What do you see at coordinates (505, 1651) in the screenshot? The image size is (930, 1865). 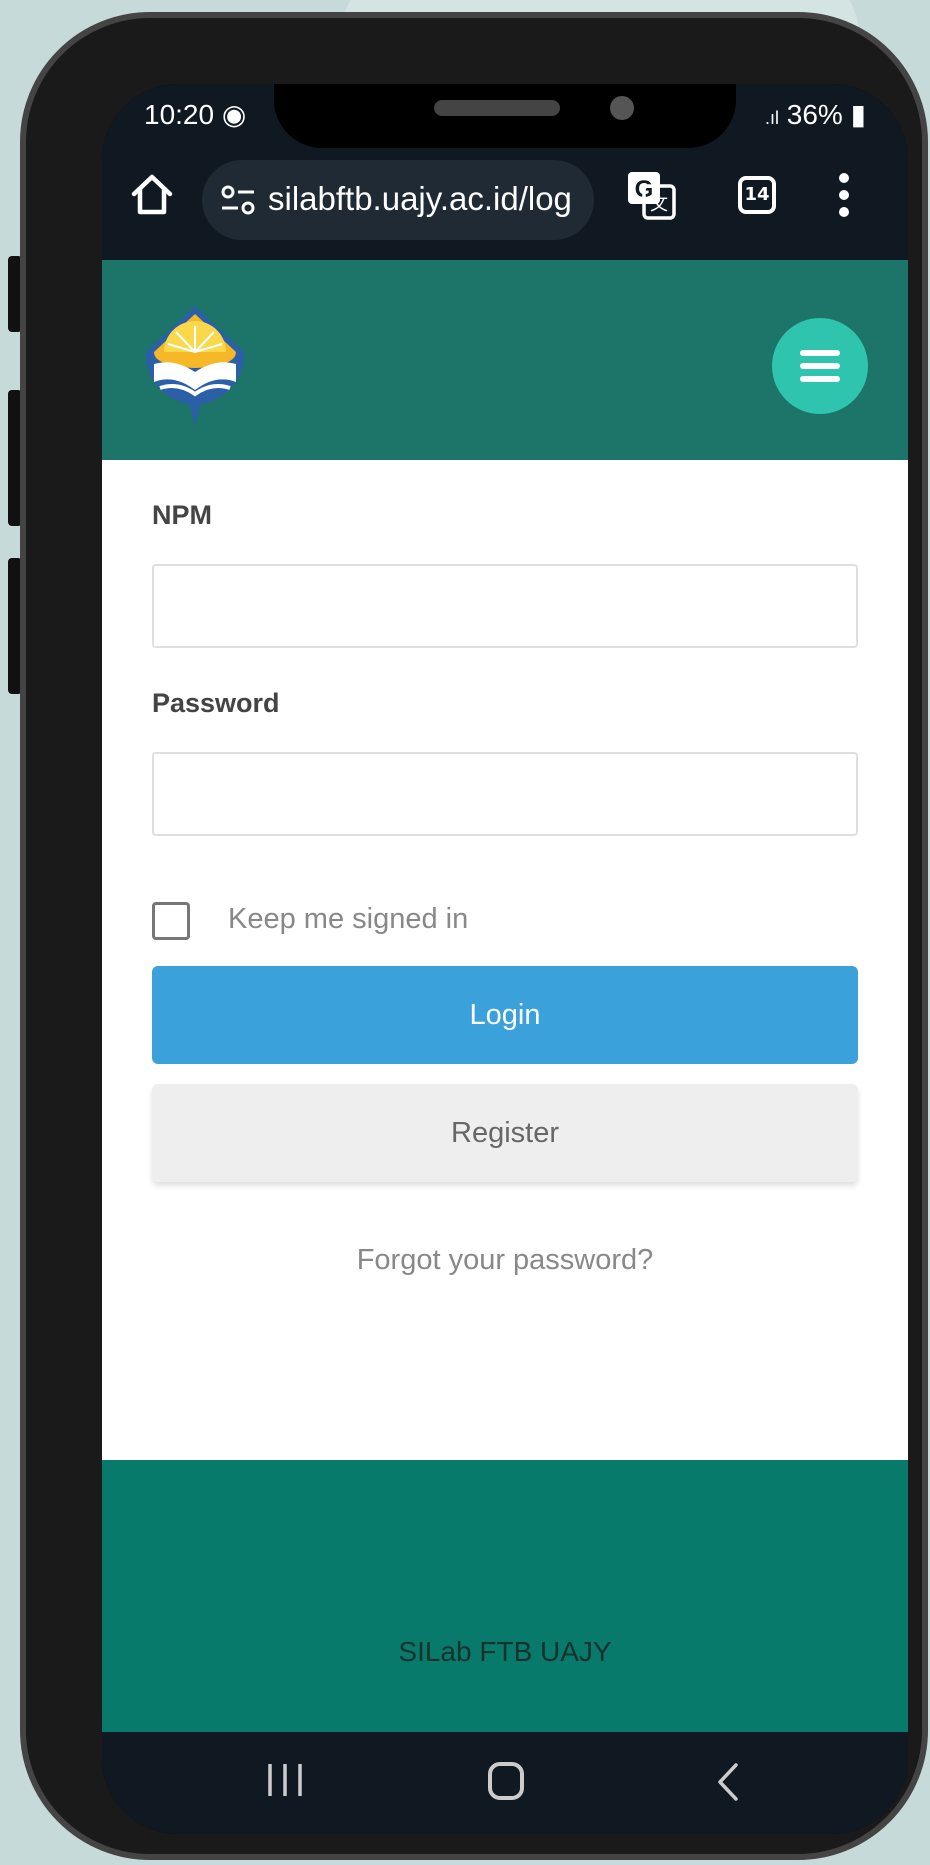 I see `footer-text: SILab FTB UAJY` at bounding box center [505, 1651].